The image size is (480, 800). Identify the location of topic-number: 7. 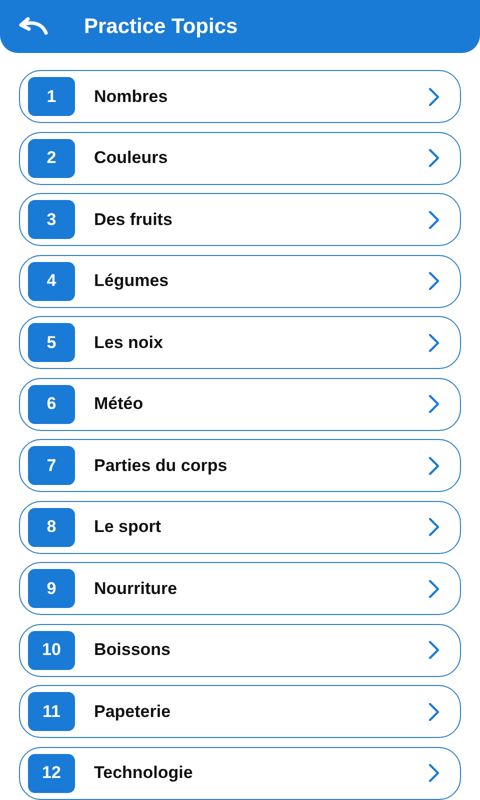
(51, 465).